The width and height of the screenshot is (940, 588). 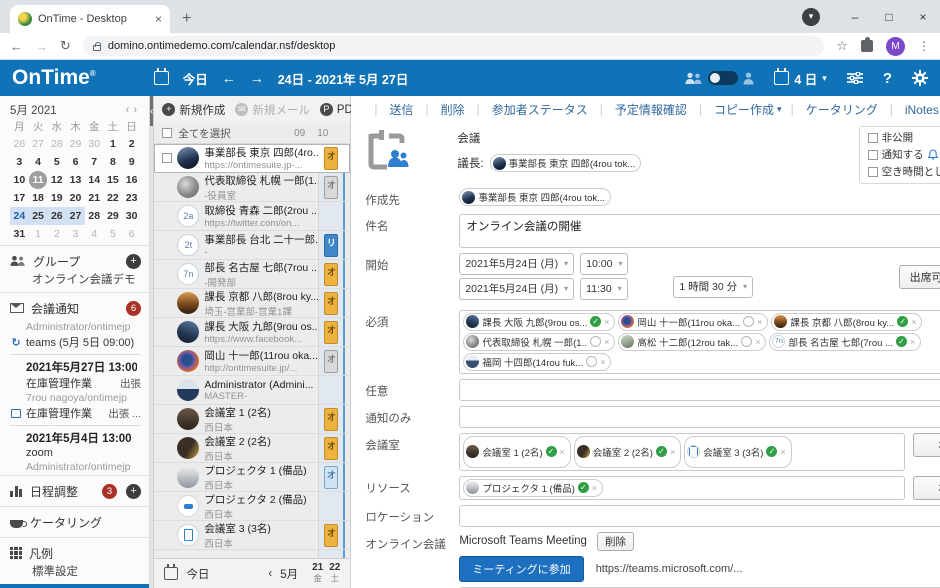 What do you see at coordinates (94, 180) in the screenshot?
I see `calendar-day: 14` at bounding box center [94, 180].